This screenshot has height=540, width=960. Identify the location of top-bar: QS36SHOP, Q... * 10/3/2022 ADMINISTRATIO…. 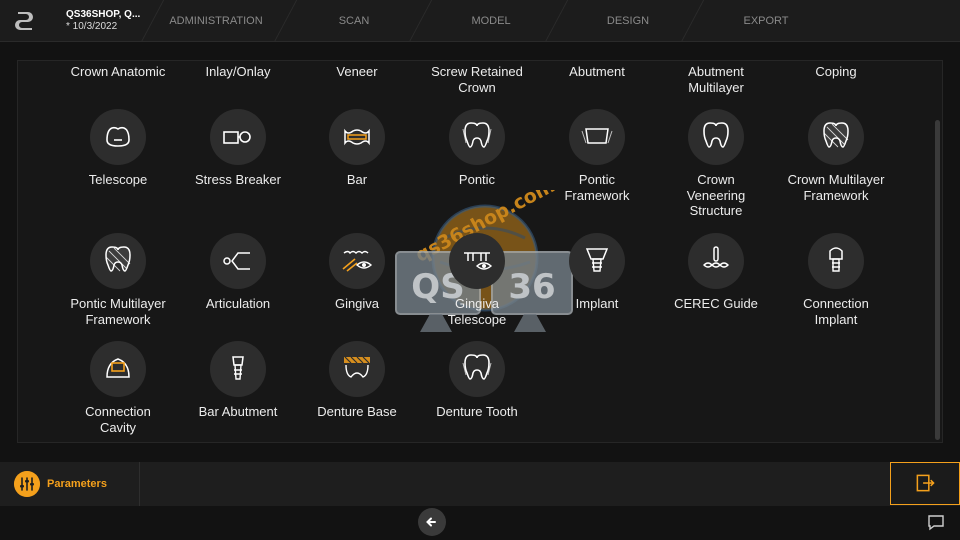
(480, 21).